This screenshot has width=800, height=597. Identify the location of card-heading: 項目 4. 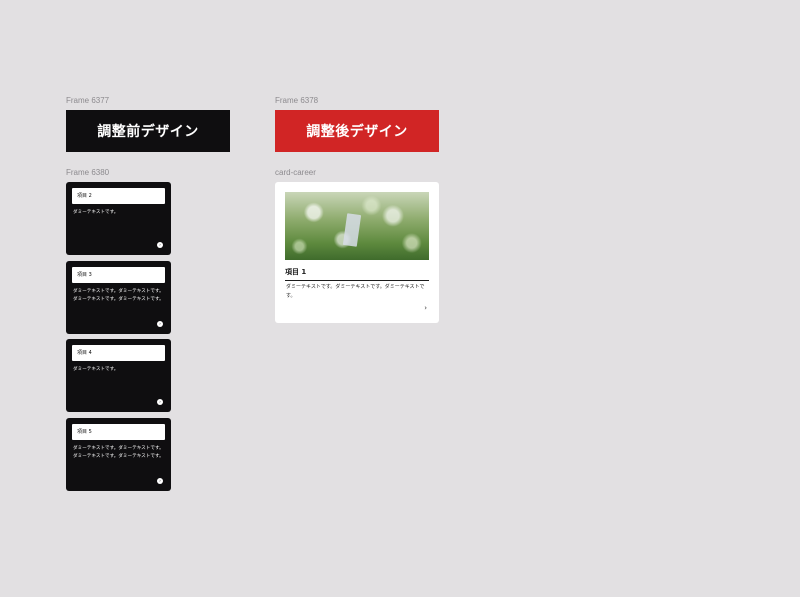
(118, 353).